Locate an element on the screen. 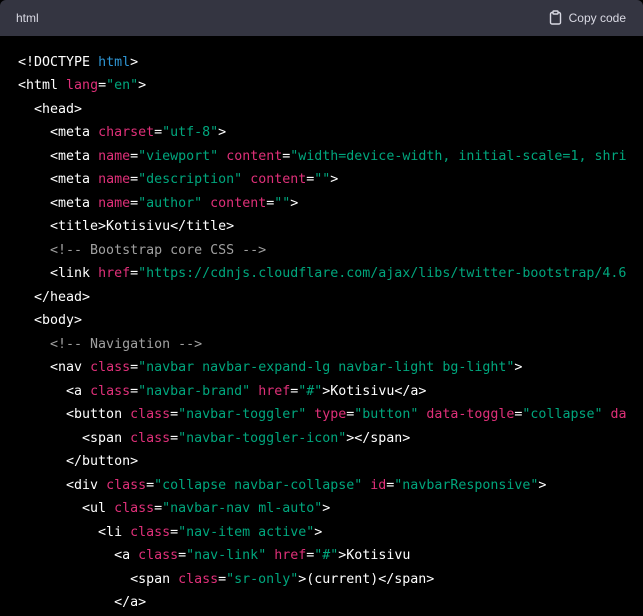  code-line: <span class="sr-only">(current)</span> is located at coordinates (226, 580).